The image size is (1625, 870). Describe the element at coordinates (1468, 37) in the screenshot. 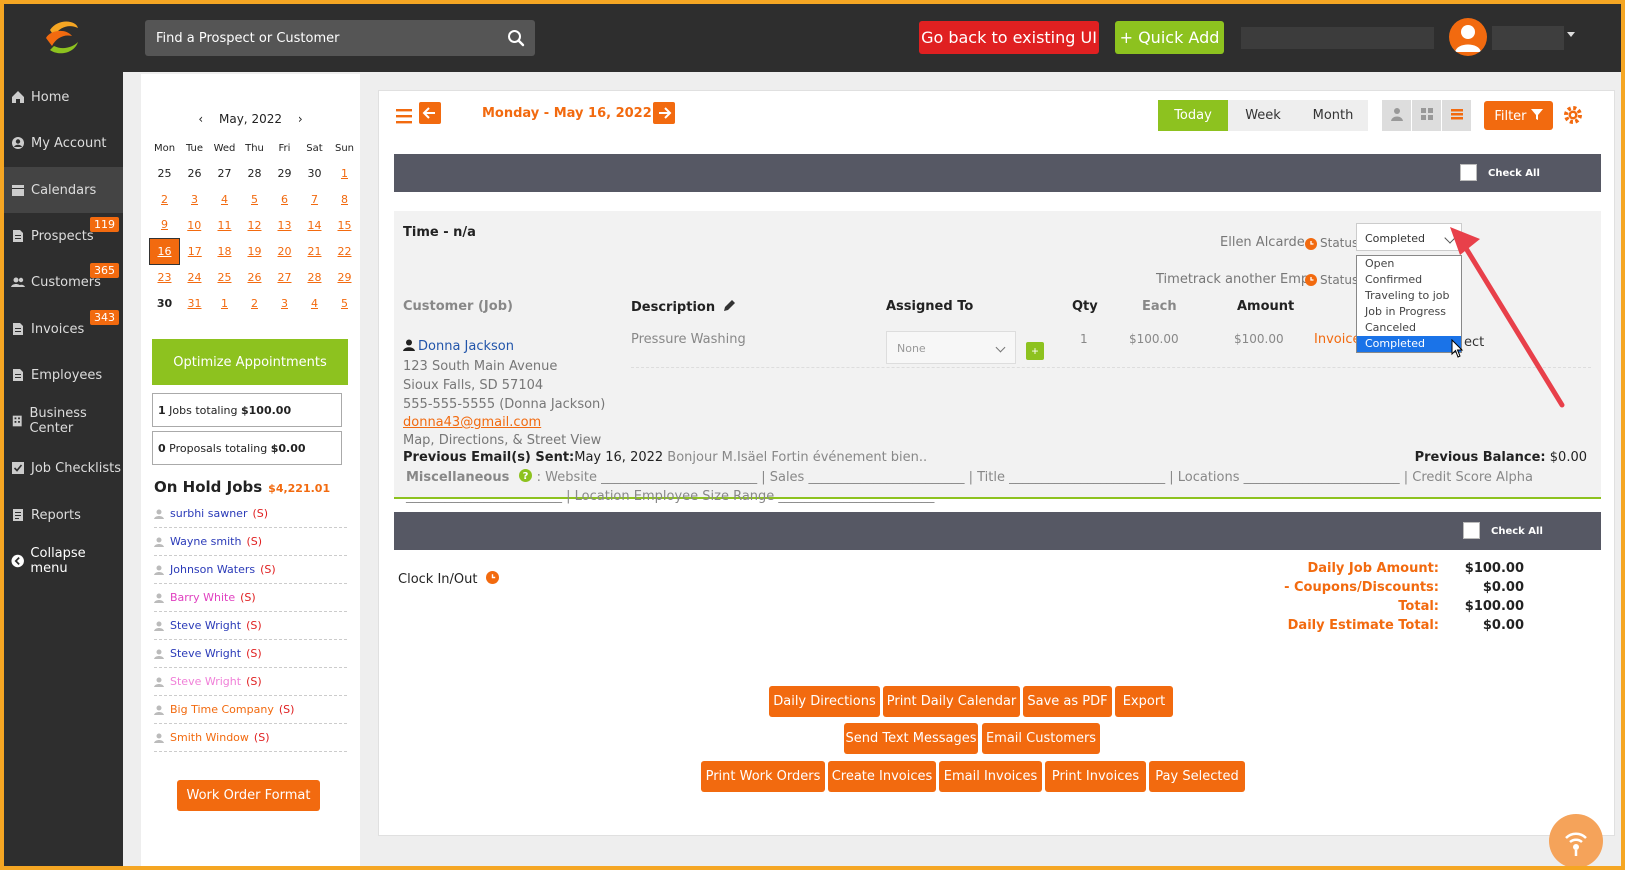

I see `avatar` at that location.